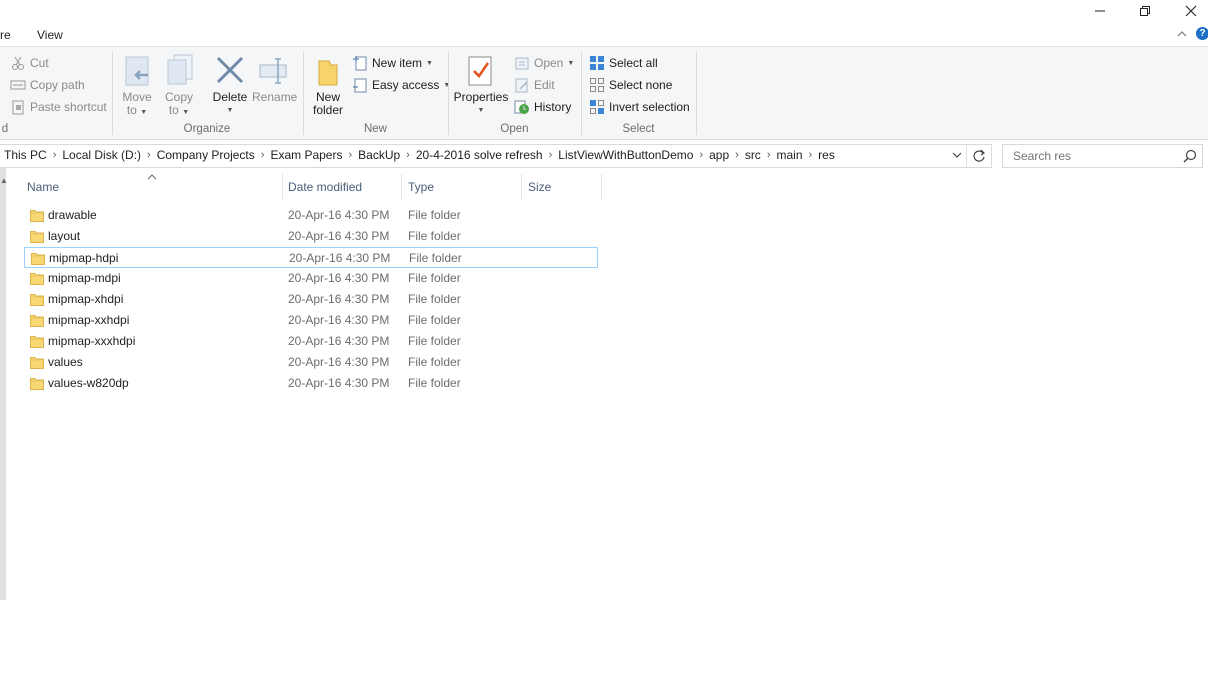 The image size is (1208, 686). Describe the element at coordinates (719, 155) in the screenshot. I see `breadcrumb-item: app` at that location.